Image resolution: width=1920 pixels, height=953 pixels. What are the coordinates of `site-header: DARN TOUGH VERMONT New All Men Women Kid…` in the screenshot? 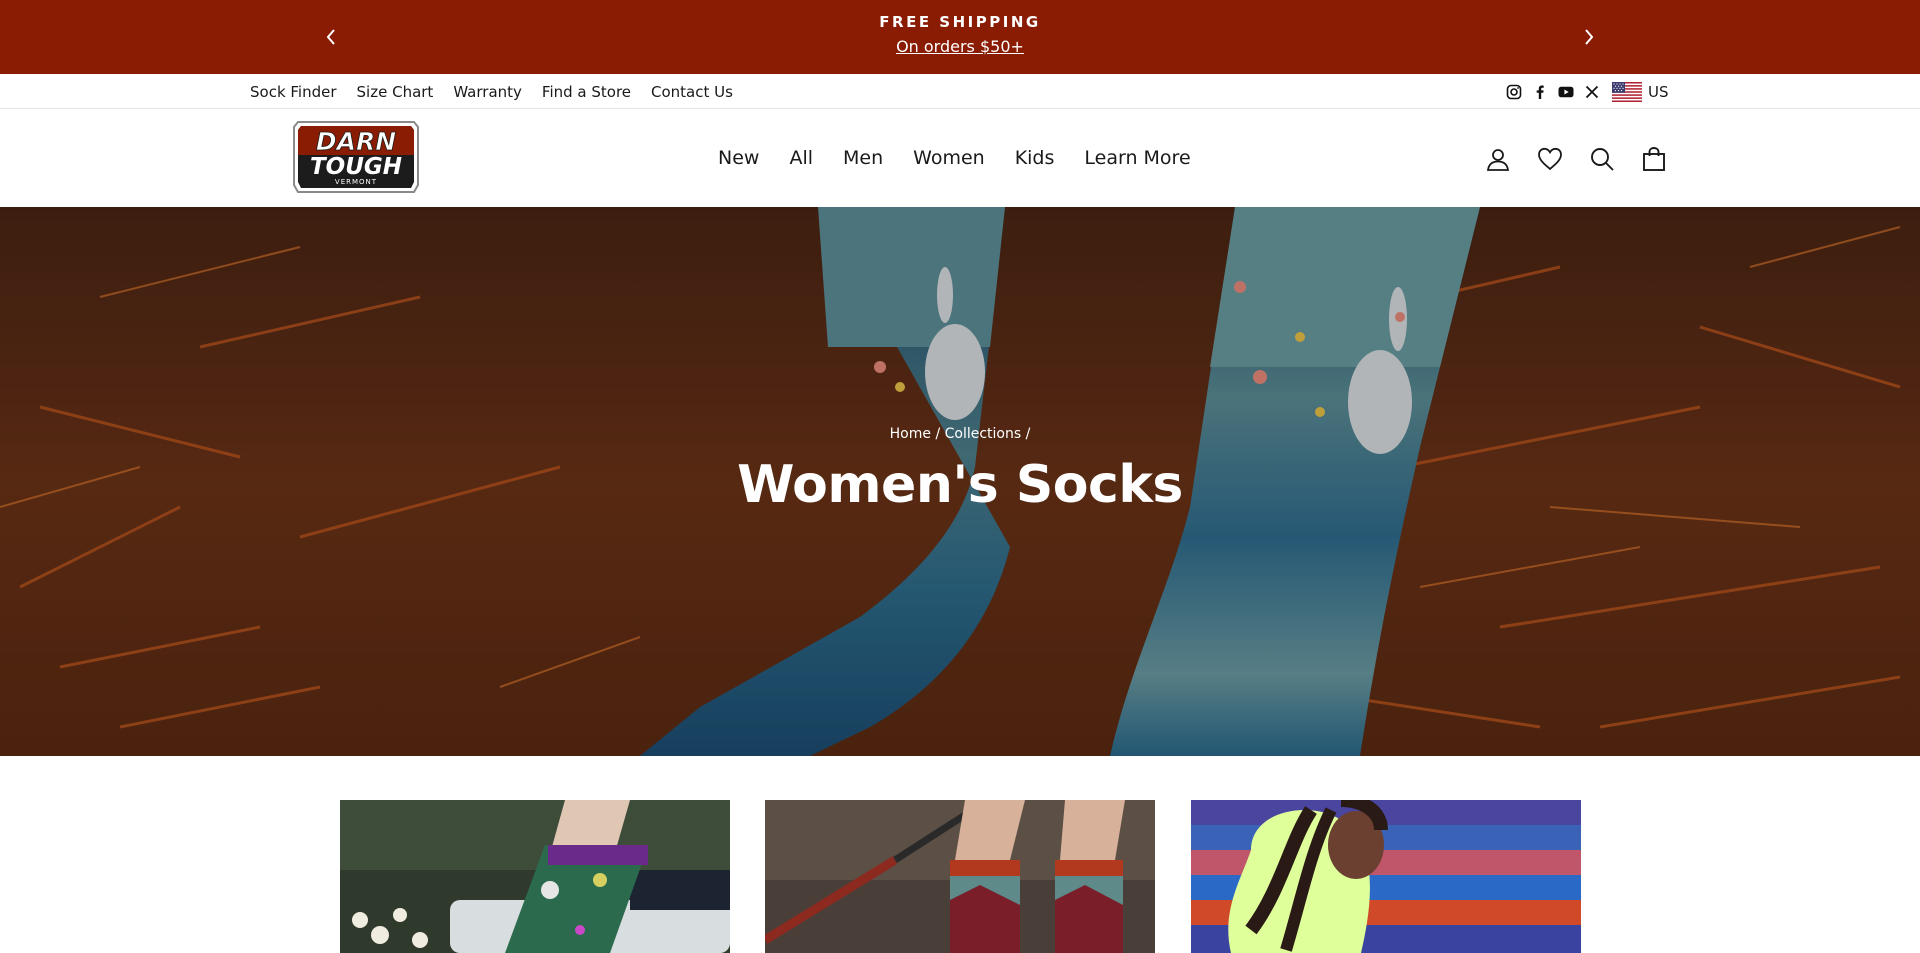 It's located at (960, 158).